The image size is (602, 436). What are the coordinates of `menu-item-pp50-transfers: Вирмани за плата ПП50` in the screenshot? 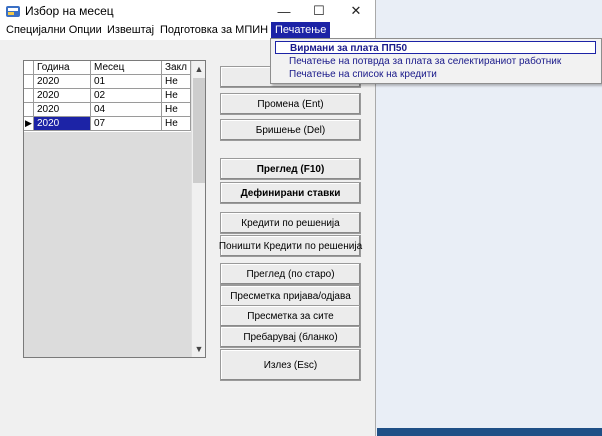 It's located at (435, 47).